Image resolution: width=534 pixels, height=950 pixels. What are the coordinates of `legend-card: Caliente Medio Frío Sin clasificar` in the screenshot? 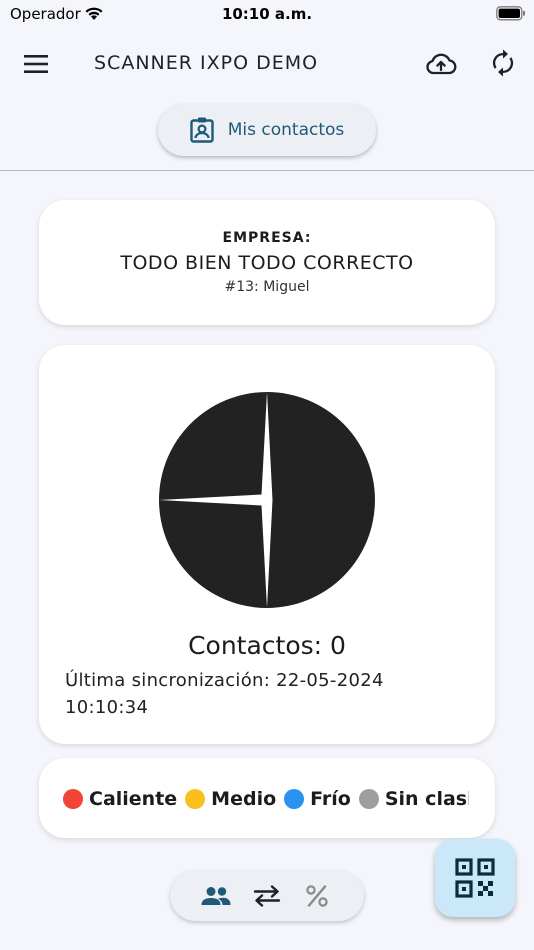 It's located at (267, 798).